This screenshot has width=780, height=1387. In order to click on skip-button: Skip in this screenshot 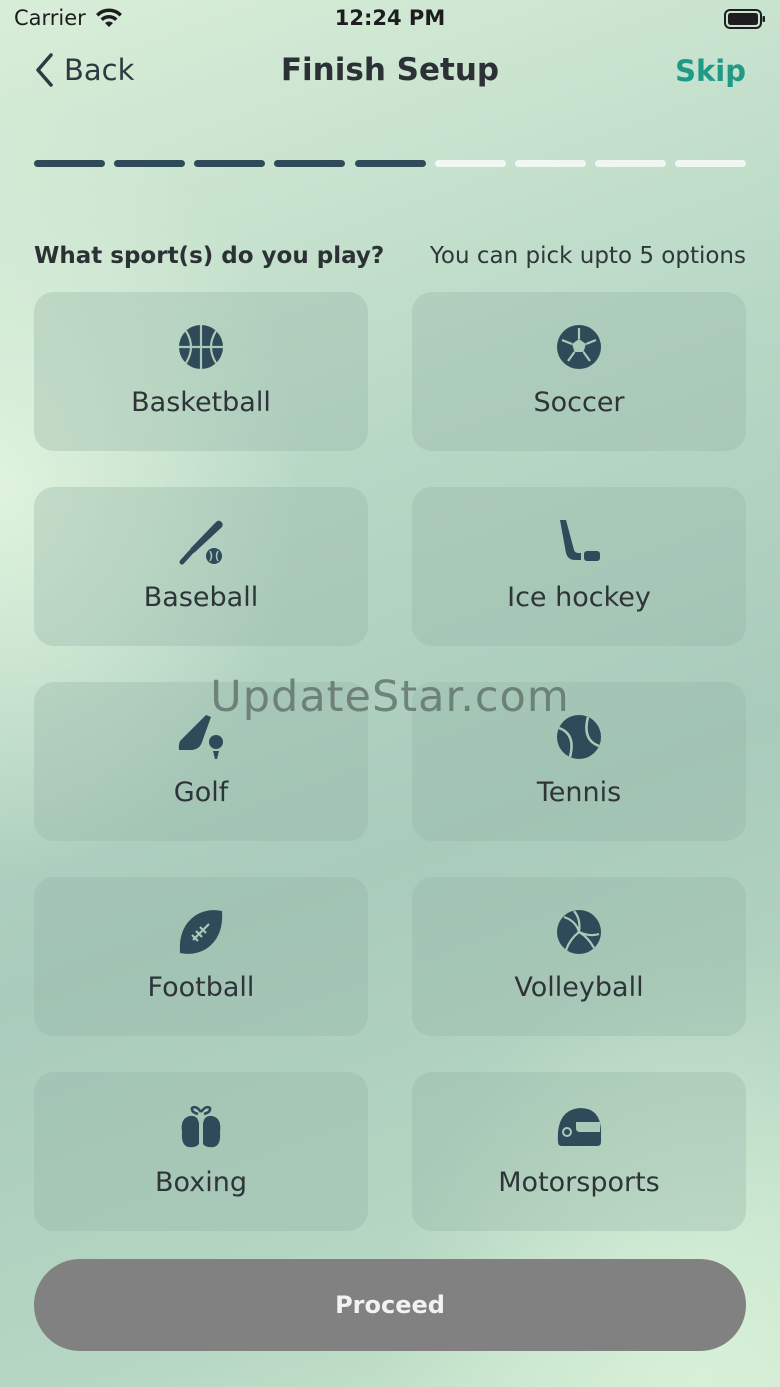, I will do `click(710, 71)`.